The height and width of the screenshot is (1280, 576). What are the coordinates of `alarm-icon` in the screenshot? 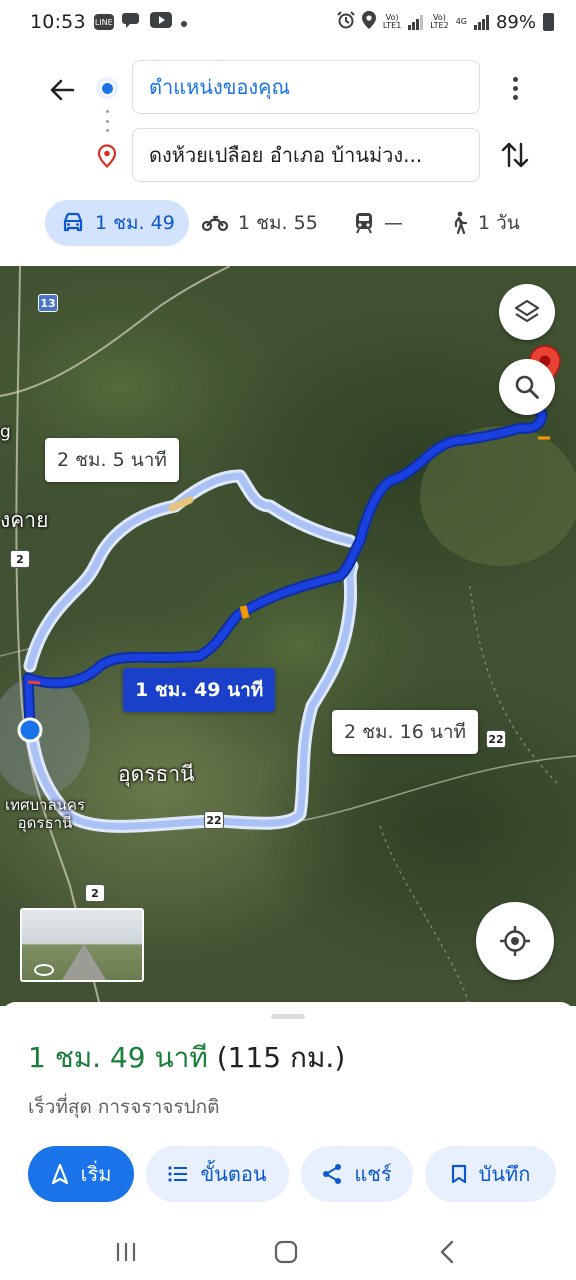 It's located at (346, 22).